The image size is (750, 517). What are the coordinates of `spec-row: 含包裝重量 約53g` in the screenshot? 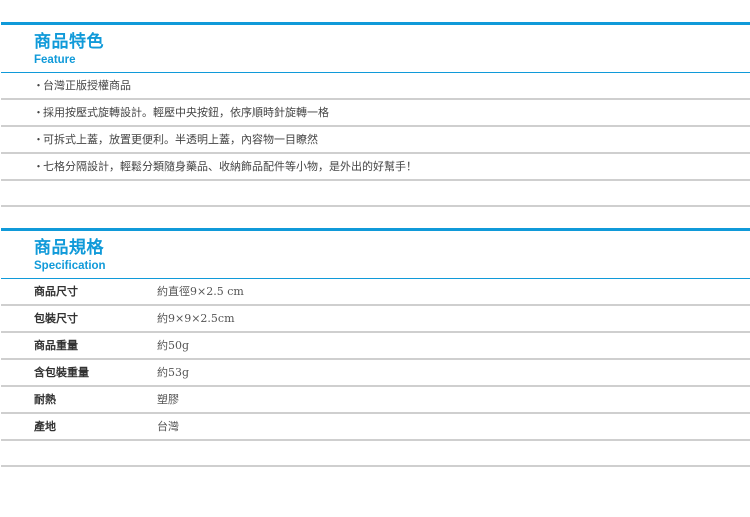 It's located at (375, 373).